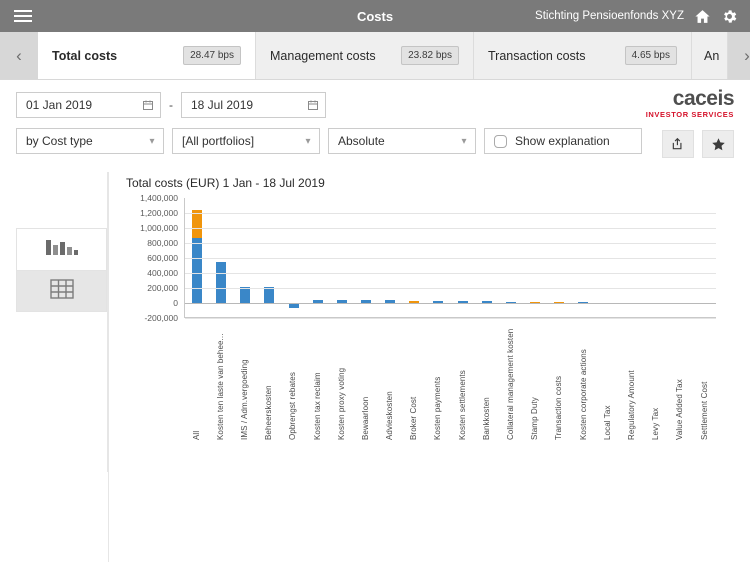 The width and height of the screenshot is (750, 562). What do you see at coordinates (293, 406) in the screenshot?
I see `x-axis-tick-label: Opbrengst rebates` at bounding box center [293, 406].